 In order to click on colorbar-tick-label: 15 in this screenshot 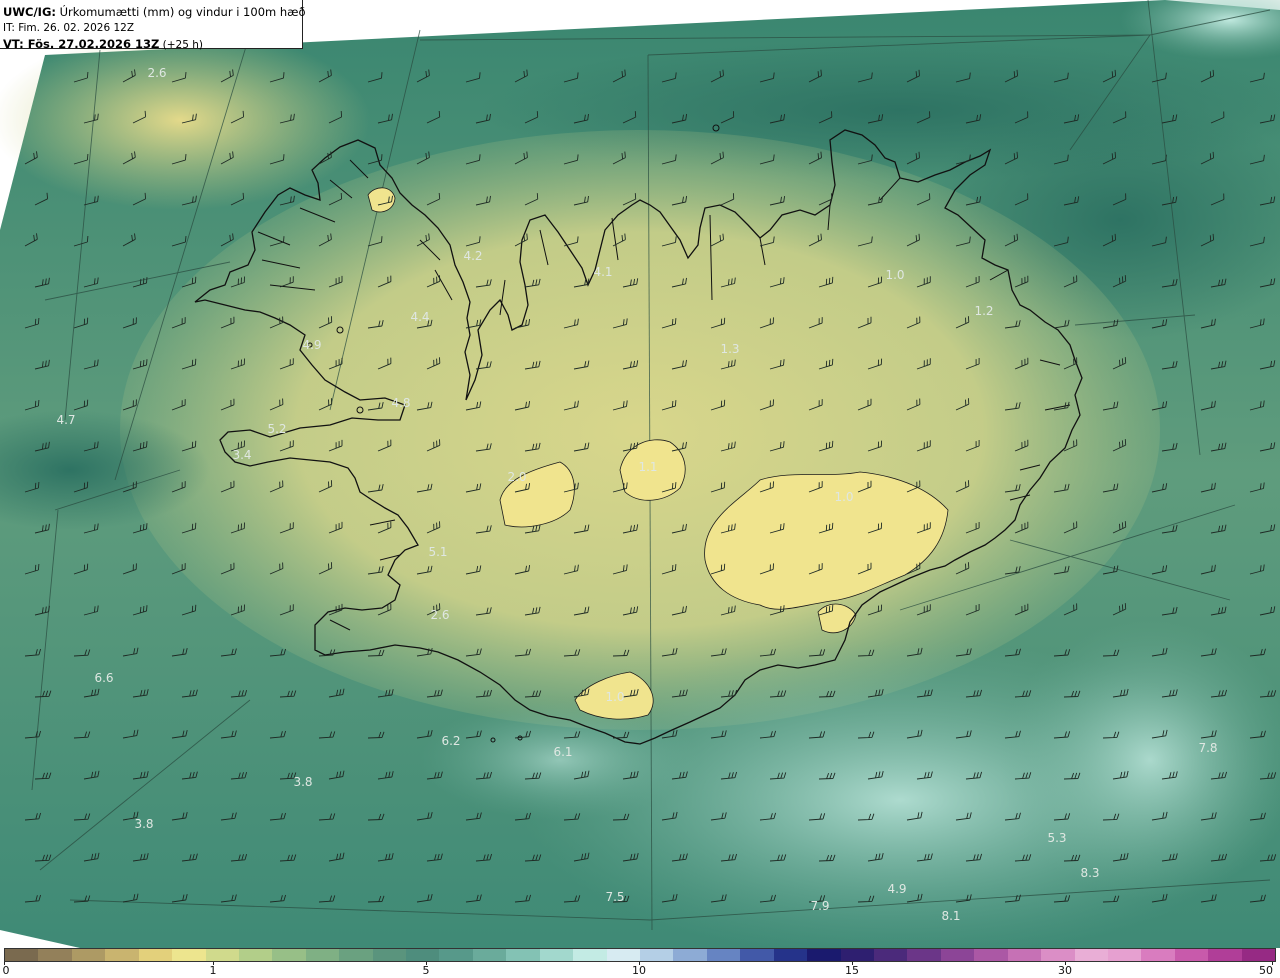, I will do `click(852, 970)`.